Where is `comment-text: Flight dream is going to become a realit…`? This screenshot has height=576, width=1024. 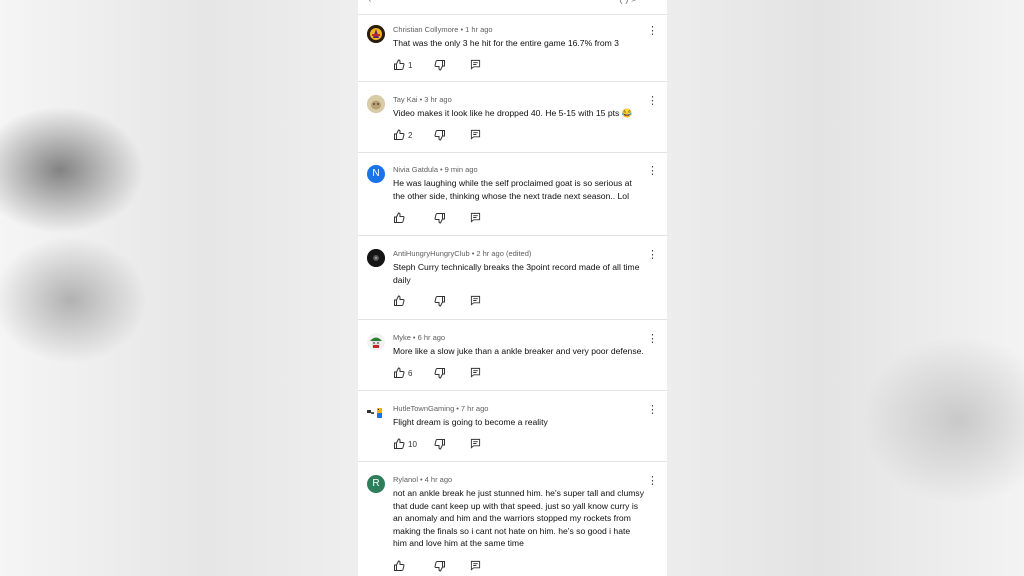 comment-text: Flight dream is going to become a realit… is located at coordinates (470, 422).